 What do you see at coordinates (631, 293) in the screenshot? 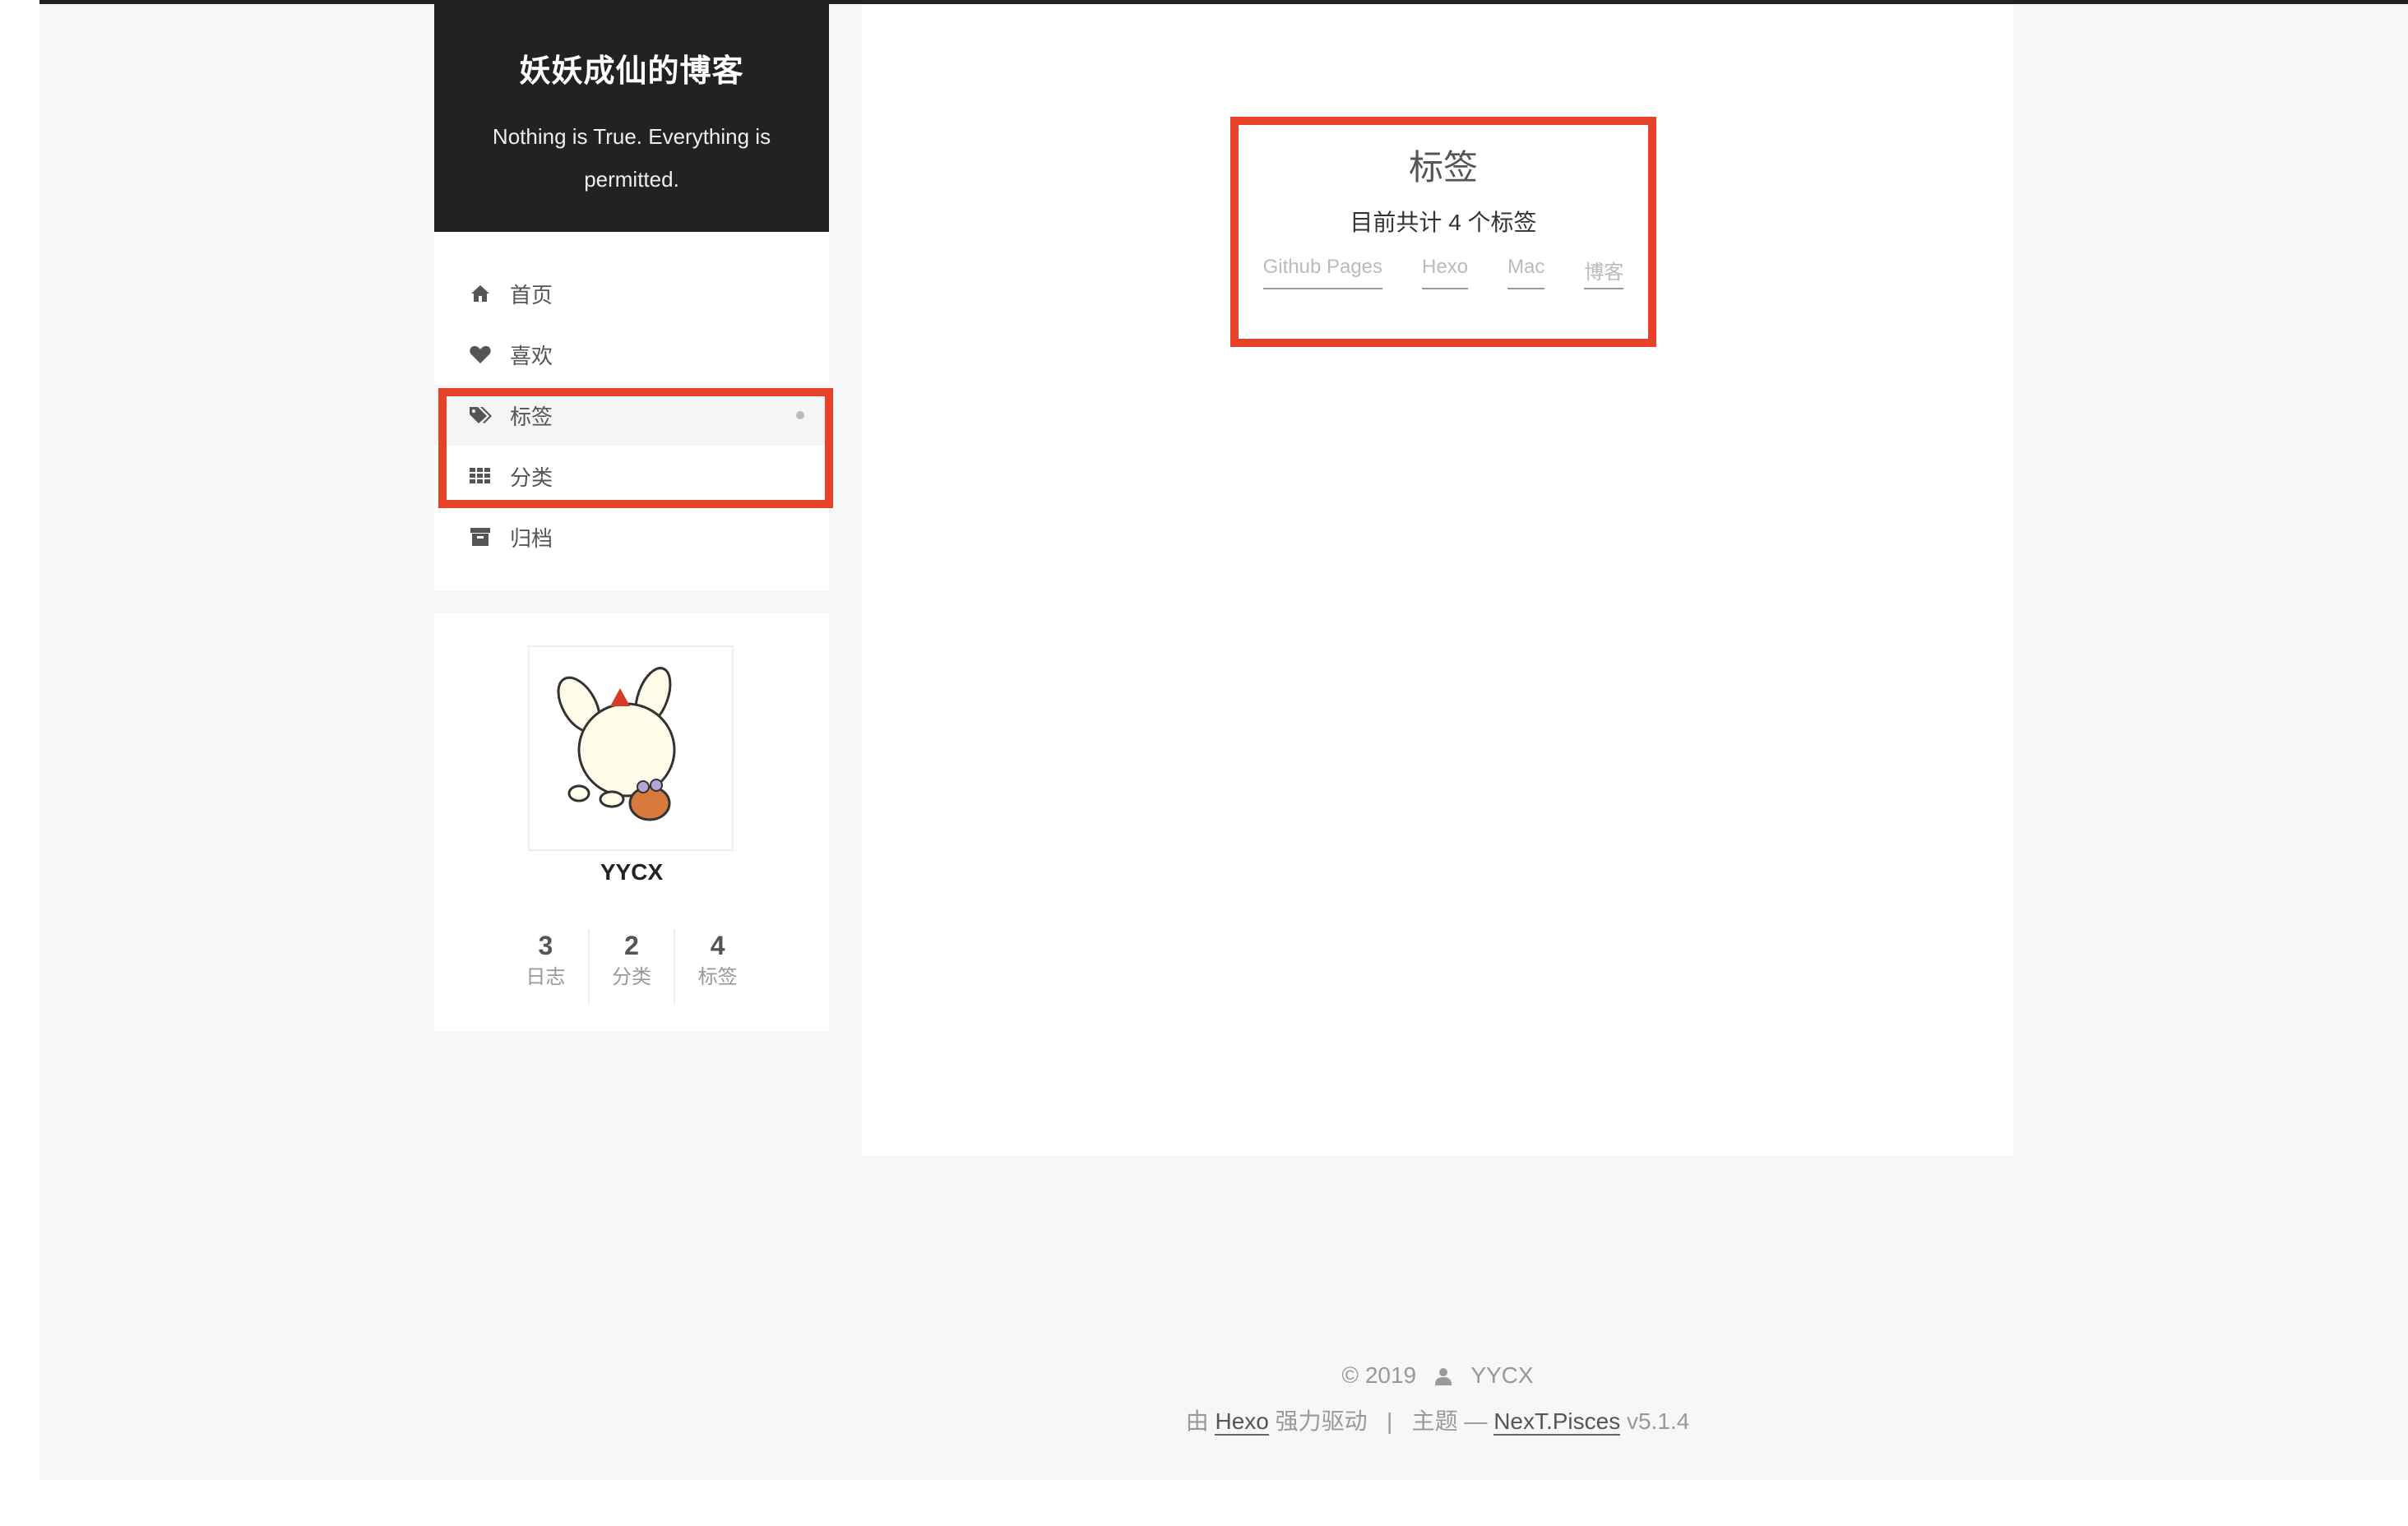
I see `menu-item-home: 首页` at bounding box center [631, 293].